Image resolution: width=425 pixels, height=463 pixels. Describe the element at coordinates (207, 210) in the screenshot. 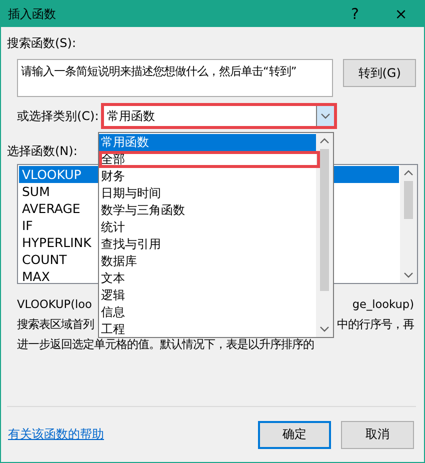

I see `dropdown-option: 数学与三角函数` at that location.